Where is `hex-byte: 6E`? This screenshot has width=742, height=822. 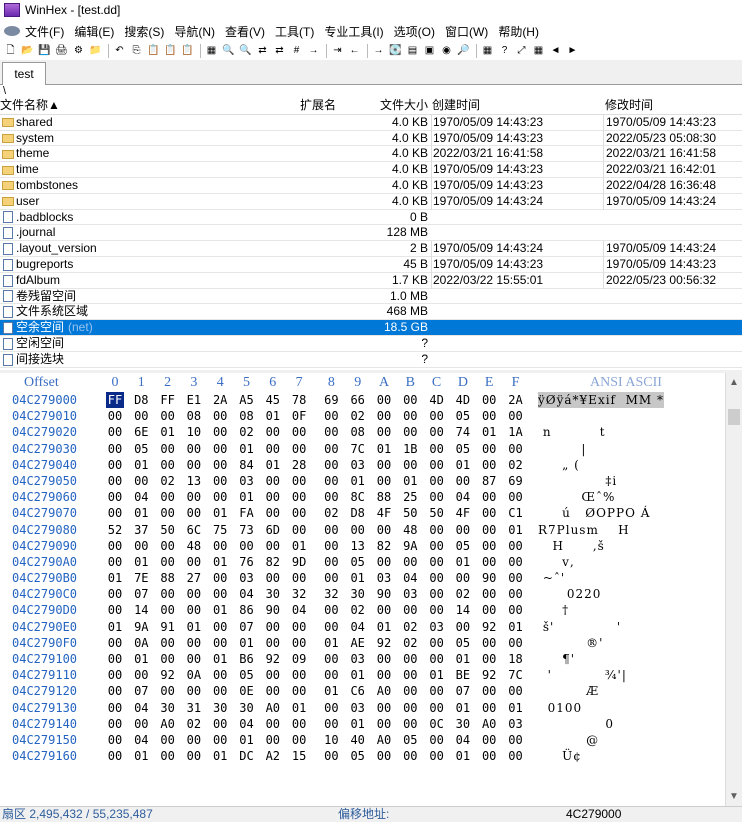
hex-byte: 6E is located at coordinates (141, 432).